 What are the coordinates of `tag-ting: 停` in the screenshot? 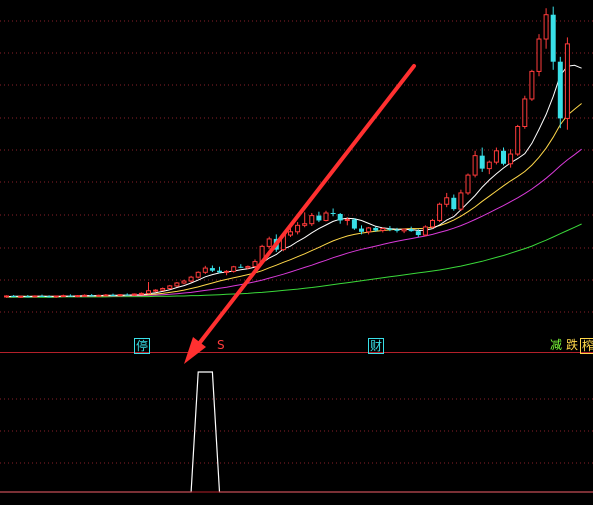 It's located at (142, 346).